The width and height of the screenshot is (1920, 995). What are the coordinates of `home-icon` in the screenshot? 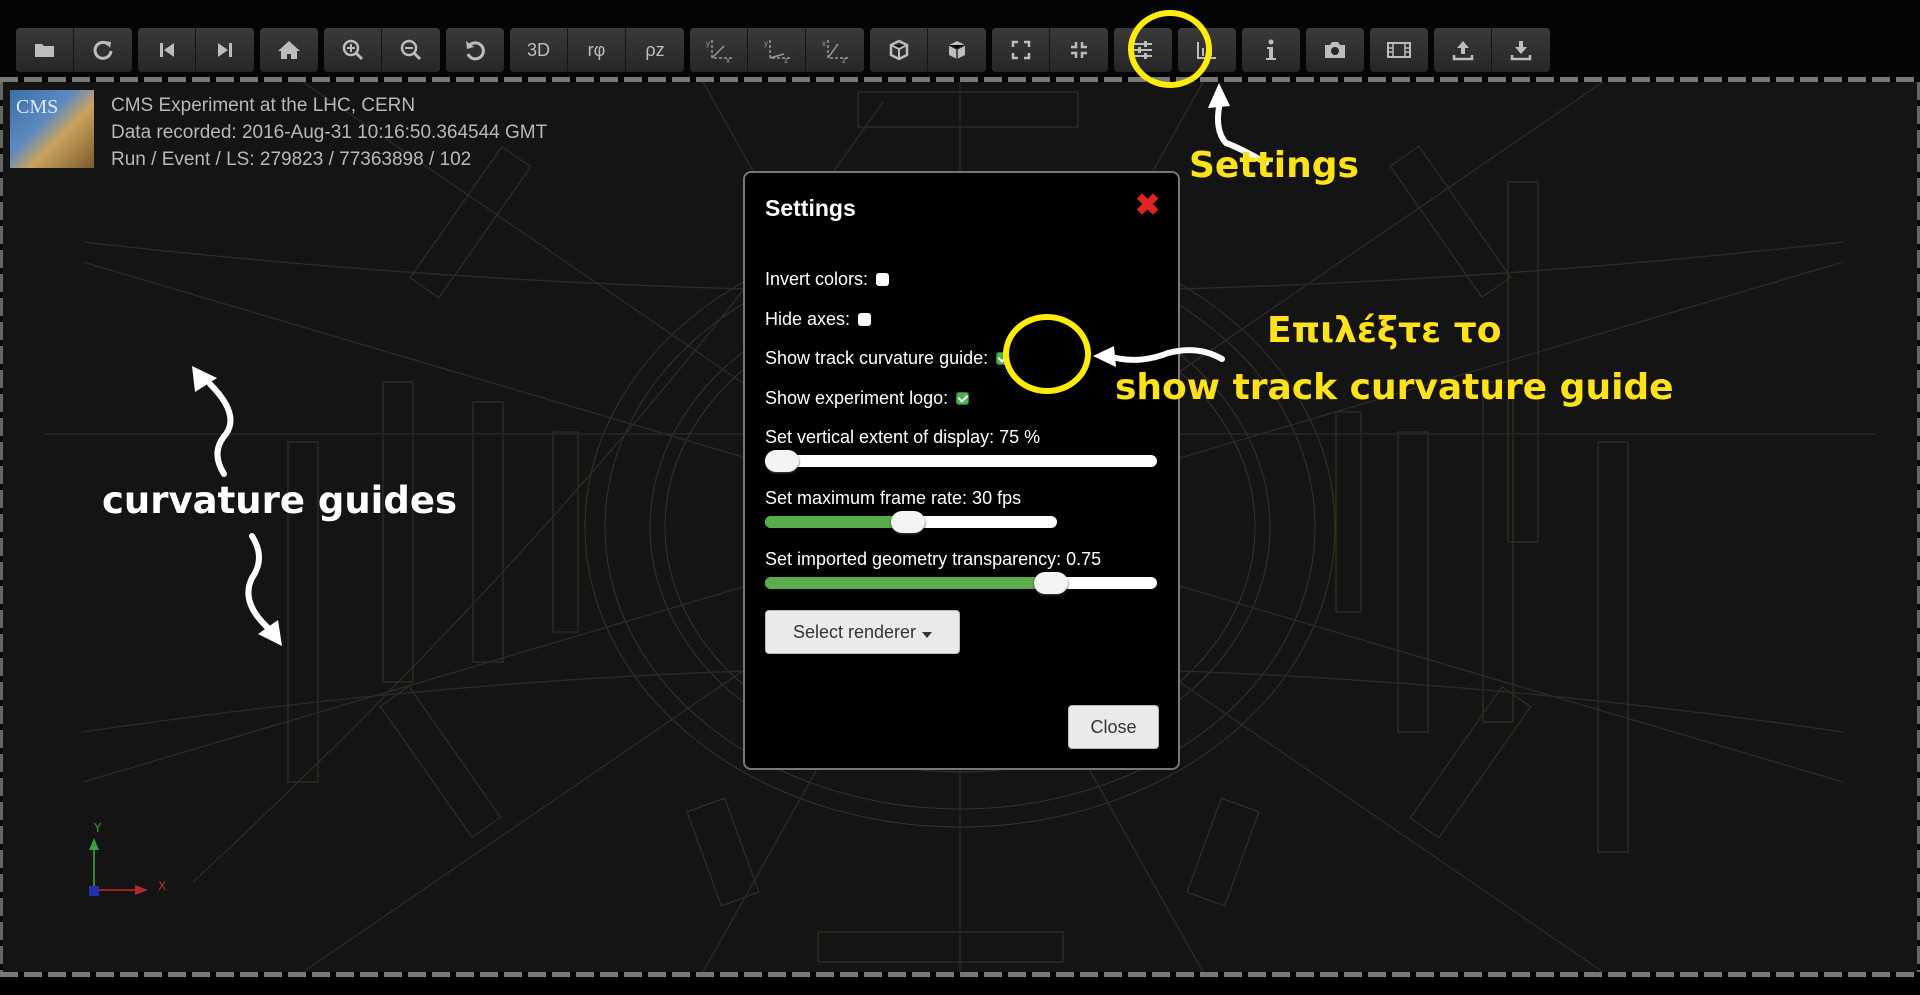 It's located at (289, 50).